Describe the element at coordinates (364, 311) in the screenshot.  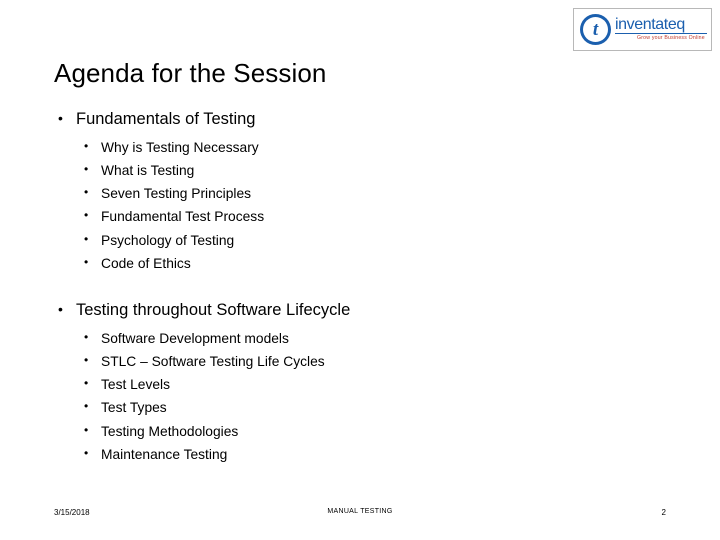
I see `section-heading-2: • Testing throughout Software Lifecycle` at that location.